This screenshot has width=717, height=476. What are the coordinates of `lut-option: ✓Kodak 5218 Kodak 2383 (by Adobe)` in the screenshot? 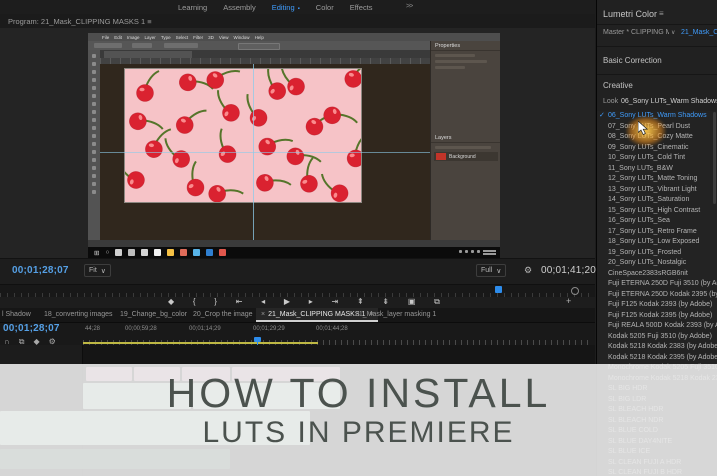 It's located at (657, 347).